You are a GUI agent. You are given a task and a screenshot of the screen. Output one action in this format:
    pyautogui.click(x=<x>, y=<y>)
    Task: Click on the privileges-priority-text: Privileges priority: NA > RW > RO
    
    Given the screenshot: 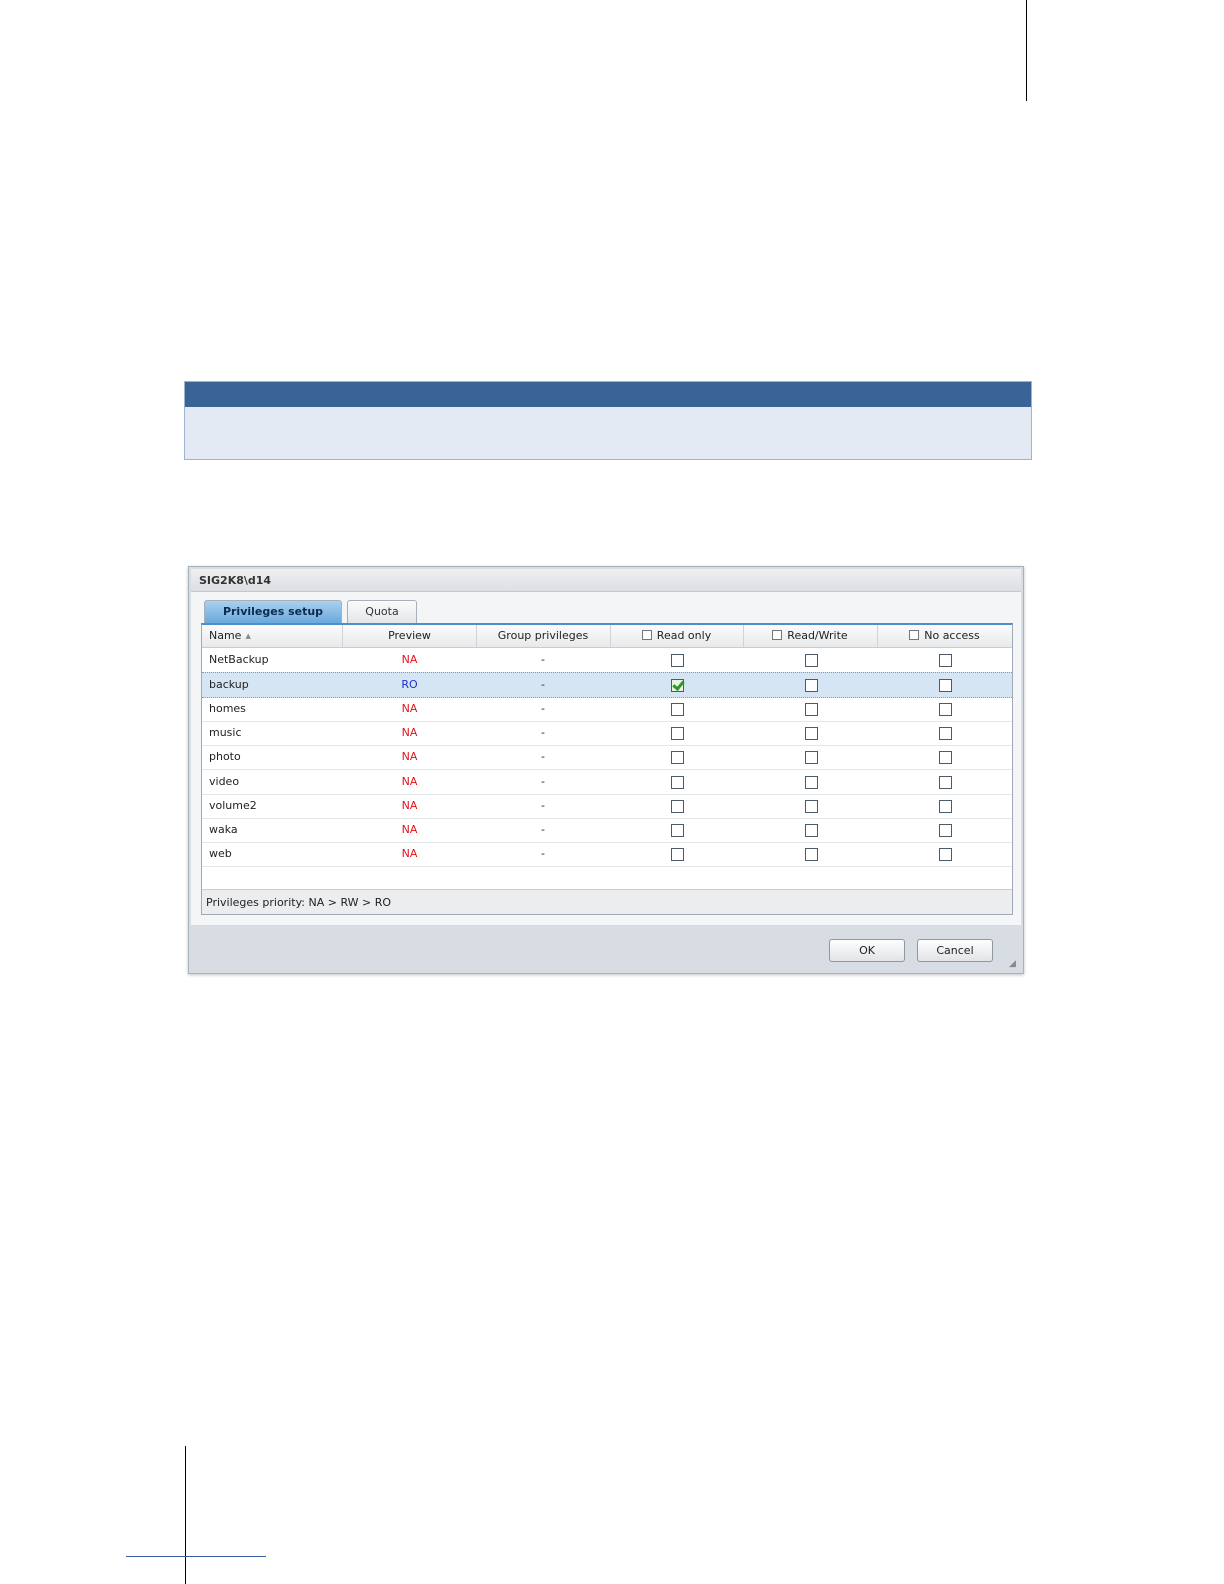 What is the action you would take?
    pyautogui.click(x=299, y=902)
    